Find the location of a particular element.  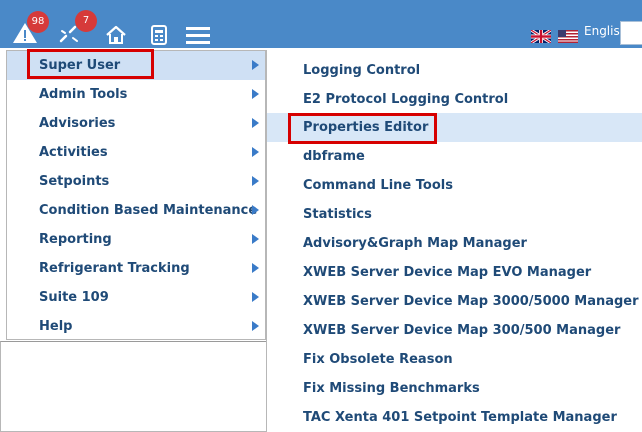

menu-item-label: Help is located at coordinates (56, 326).